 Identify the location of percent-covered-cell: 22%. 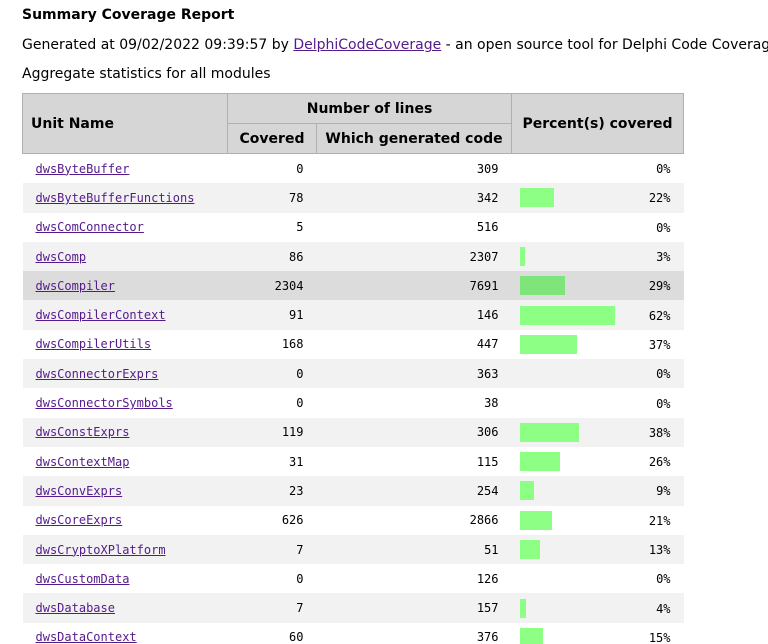
(597, 198).